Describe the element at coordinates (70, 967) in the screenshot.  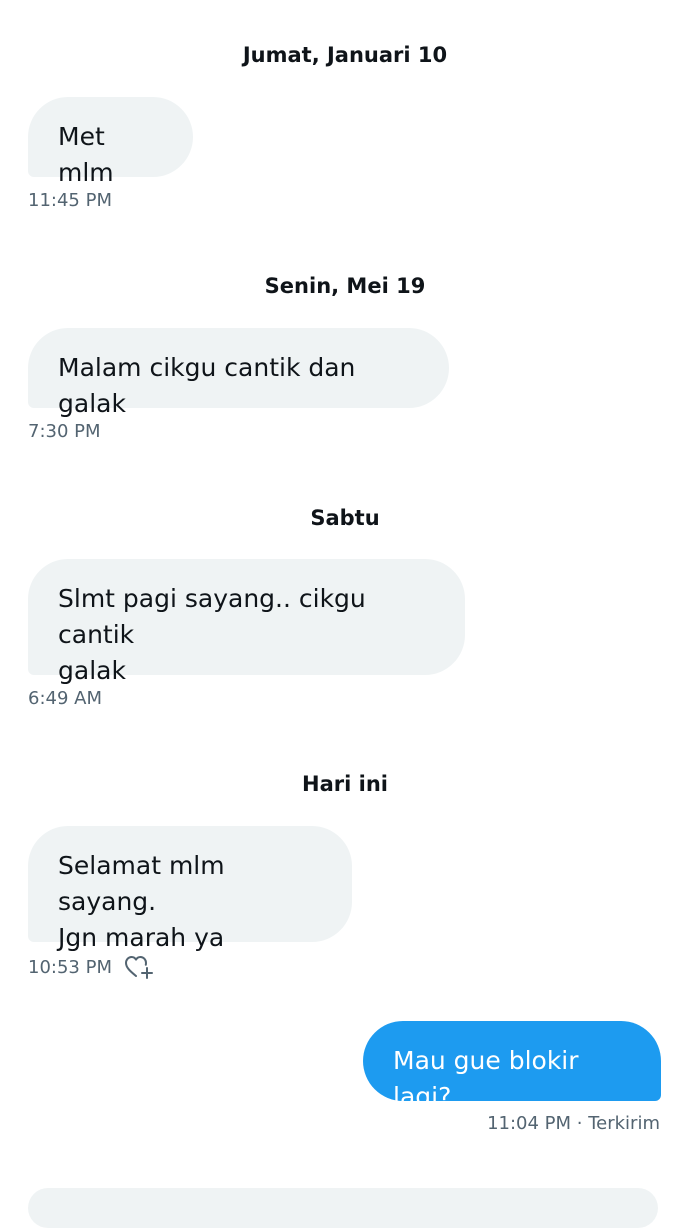
I see `timestamp-text: 10:53 PM` at that location.